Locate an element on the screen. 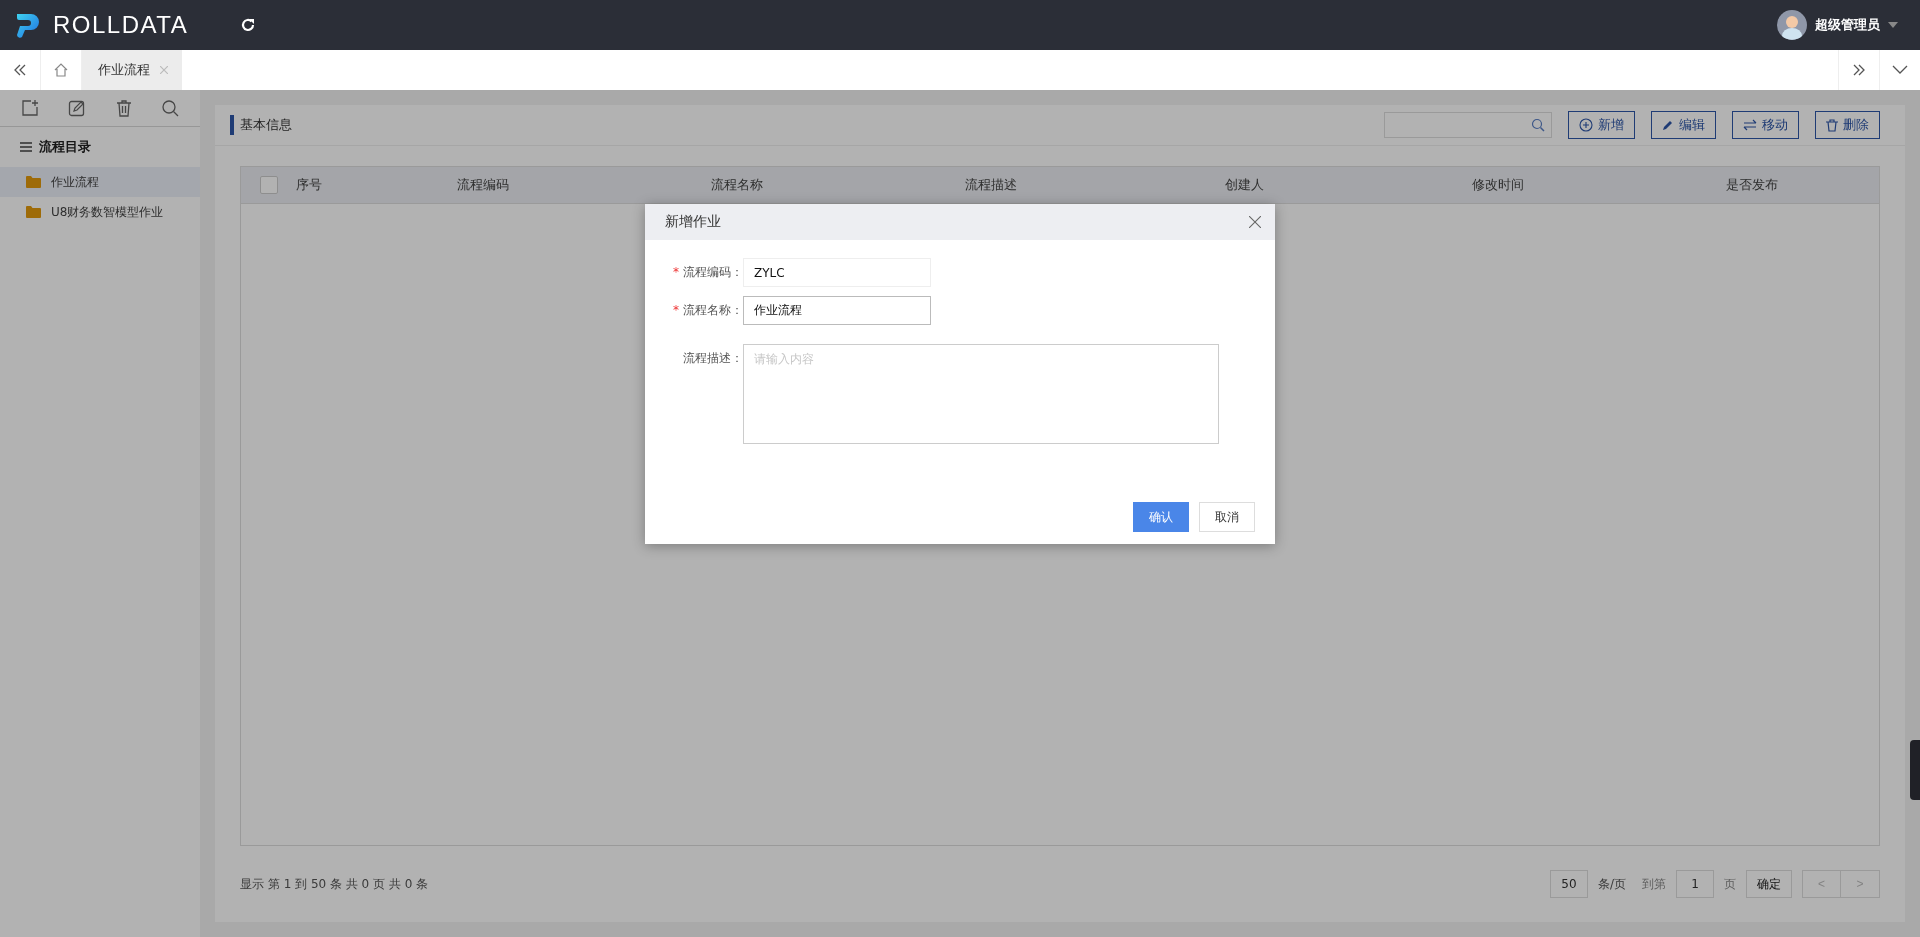 The height and width of the screenshot is (937, 1920). page-size-field: 50 is located at coordinates (1568, 884).